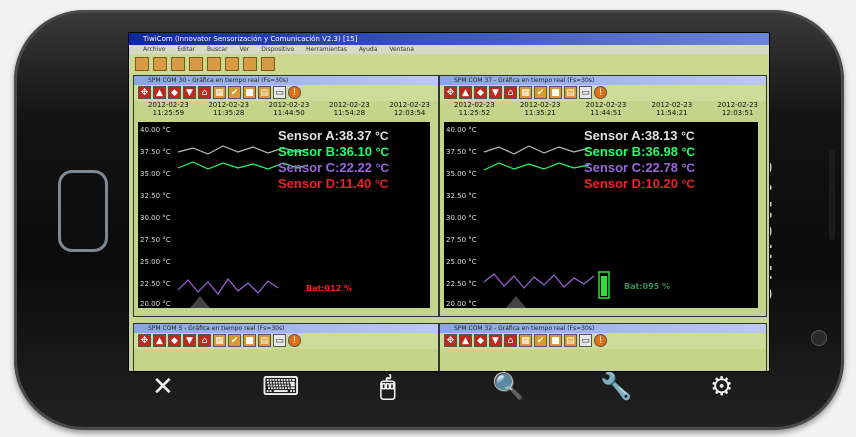  Describe the element at coordinates (409, 109) in the screenshot. I see `time-label: 2012-02-23 12:03:54` at that location.